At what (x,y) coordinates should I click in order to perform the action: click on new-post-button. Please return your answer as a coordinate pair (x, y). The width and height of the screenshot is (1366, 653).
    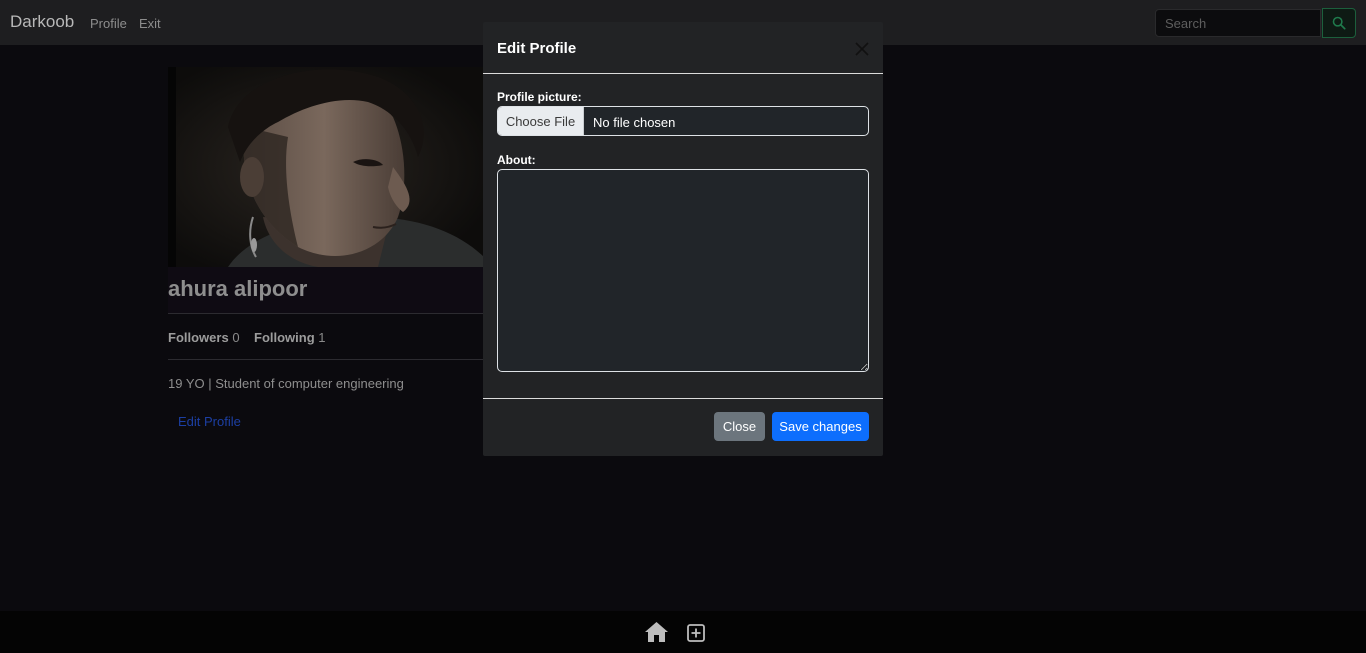
    Looking at the image, I should click on (696, 633).